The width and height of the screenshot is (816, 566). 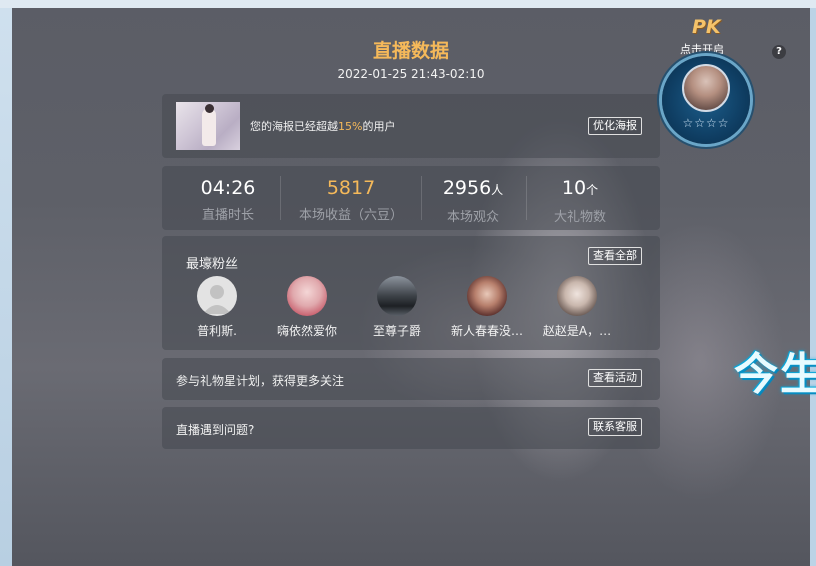 What do you see at coordinates (408, 4) in the screenshot?
I see `top-bar` at bounding box center [408, 4].